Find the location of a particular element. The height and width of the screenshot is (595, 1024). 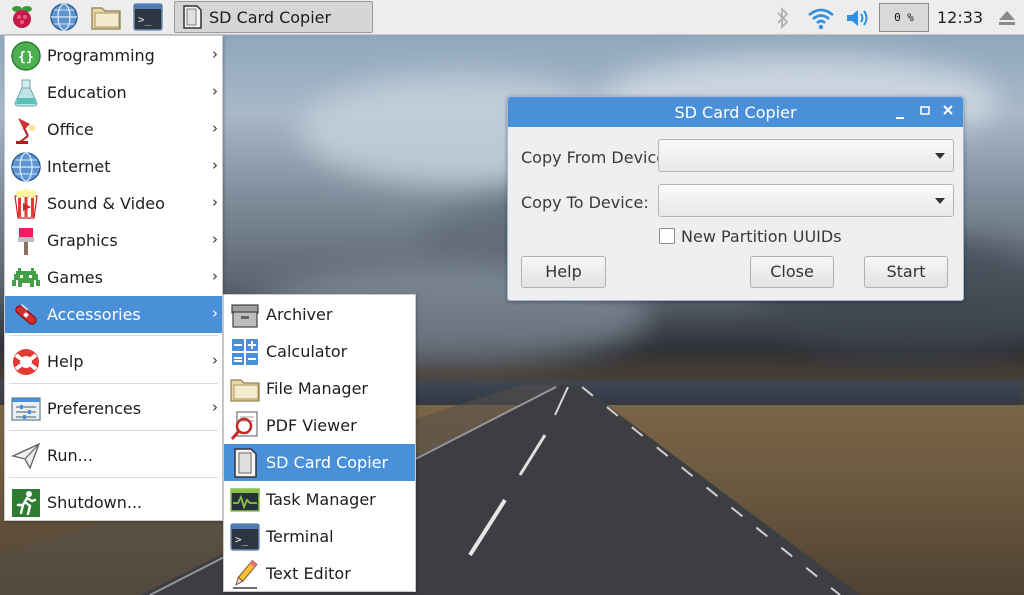

menu-item-label: Help is located at coordinates (65, 361).